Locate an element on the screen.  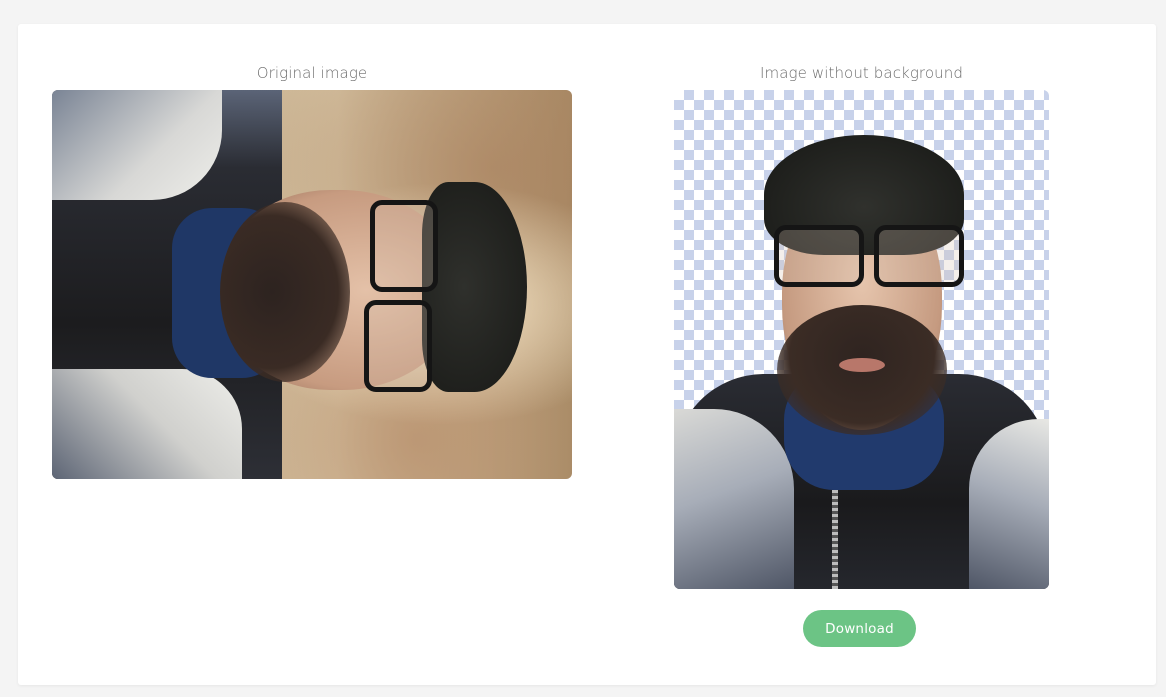
jacket-lining-bottom is located at coordinates (147, 424).